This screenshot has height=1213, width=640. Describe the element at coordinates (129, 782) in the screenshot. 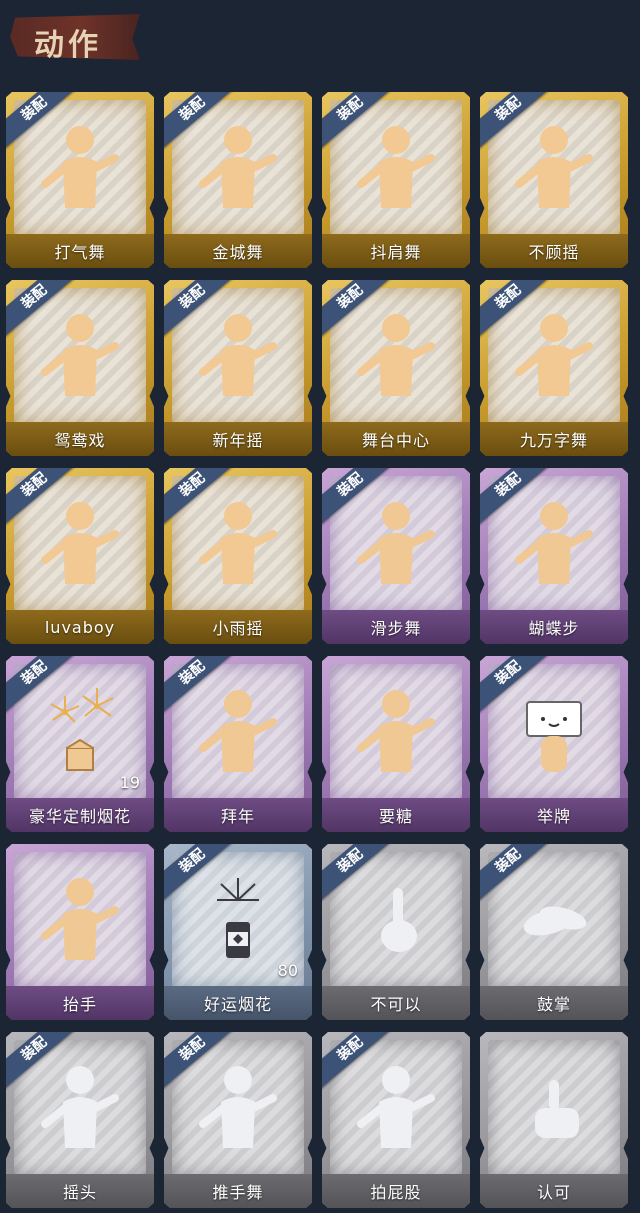

I see `item-count: 19` at that location.